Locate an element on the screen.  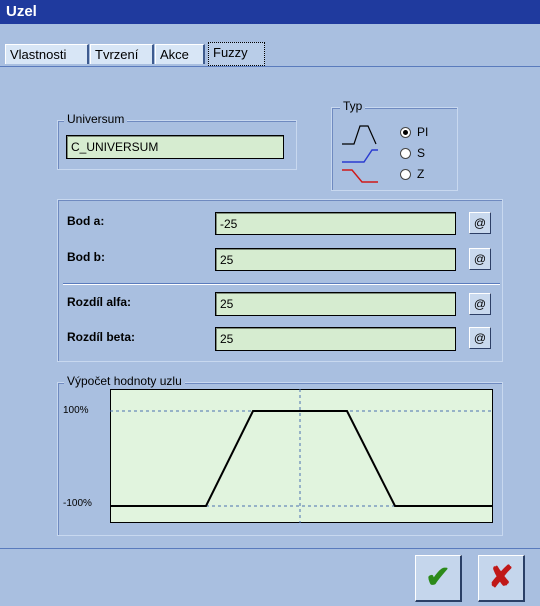
universum-input is located at coordinates (175, 147).